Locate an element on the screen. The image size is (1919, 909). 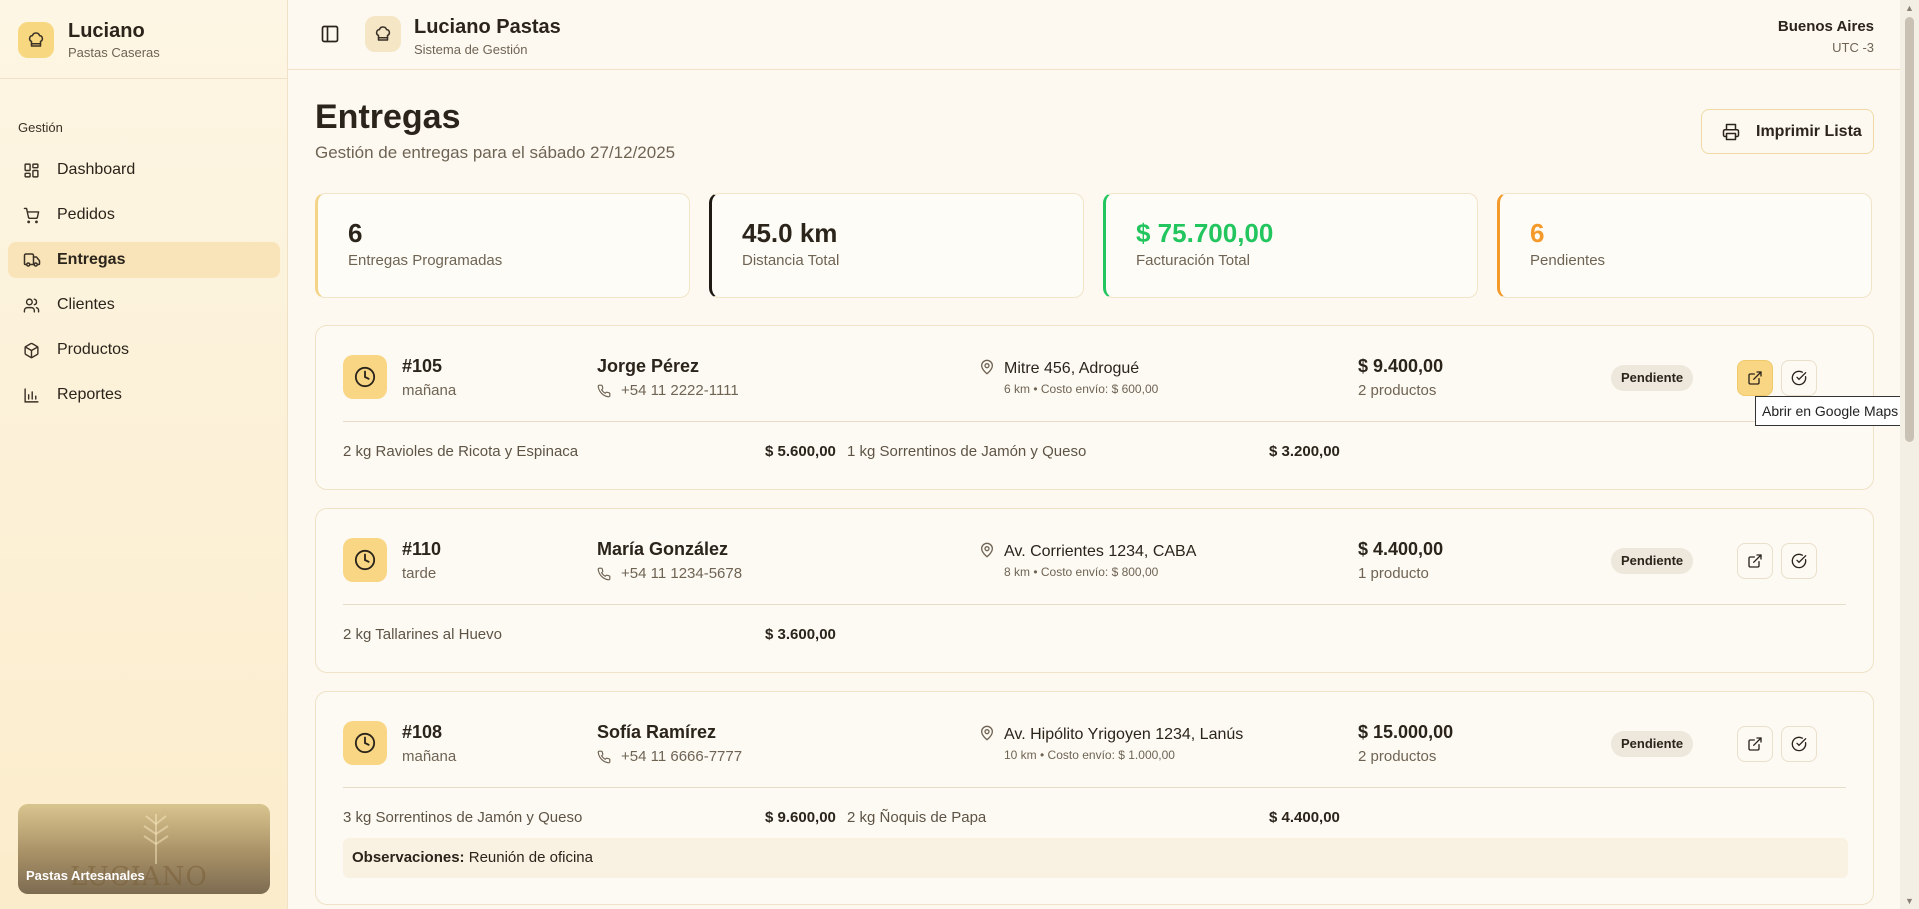
delivery-address: Av. Corrientes 1234, CABA is located at coordinates (1100, 551).